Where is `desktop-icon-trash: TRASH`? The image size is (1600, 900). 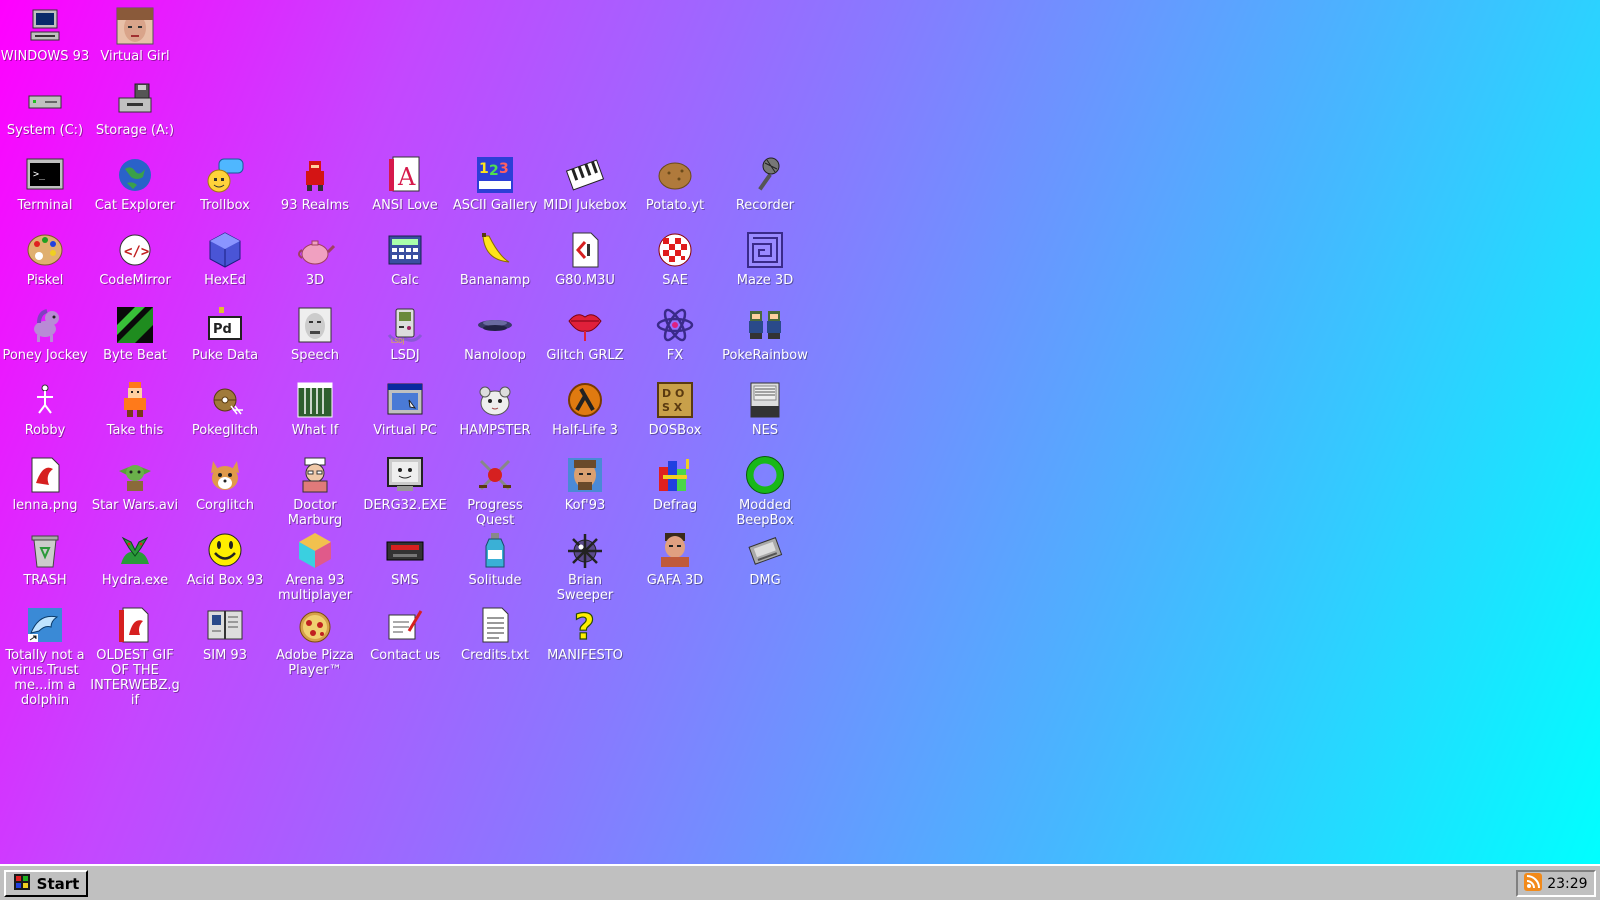
desktop-icon-trash: TRASH is located at coordinates (45, 559).